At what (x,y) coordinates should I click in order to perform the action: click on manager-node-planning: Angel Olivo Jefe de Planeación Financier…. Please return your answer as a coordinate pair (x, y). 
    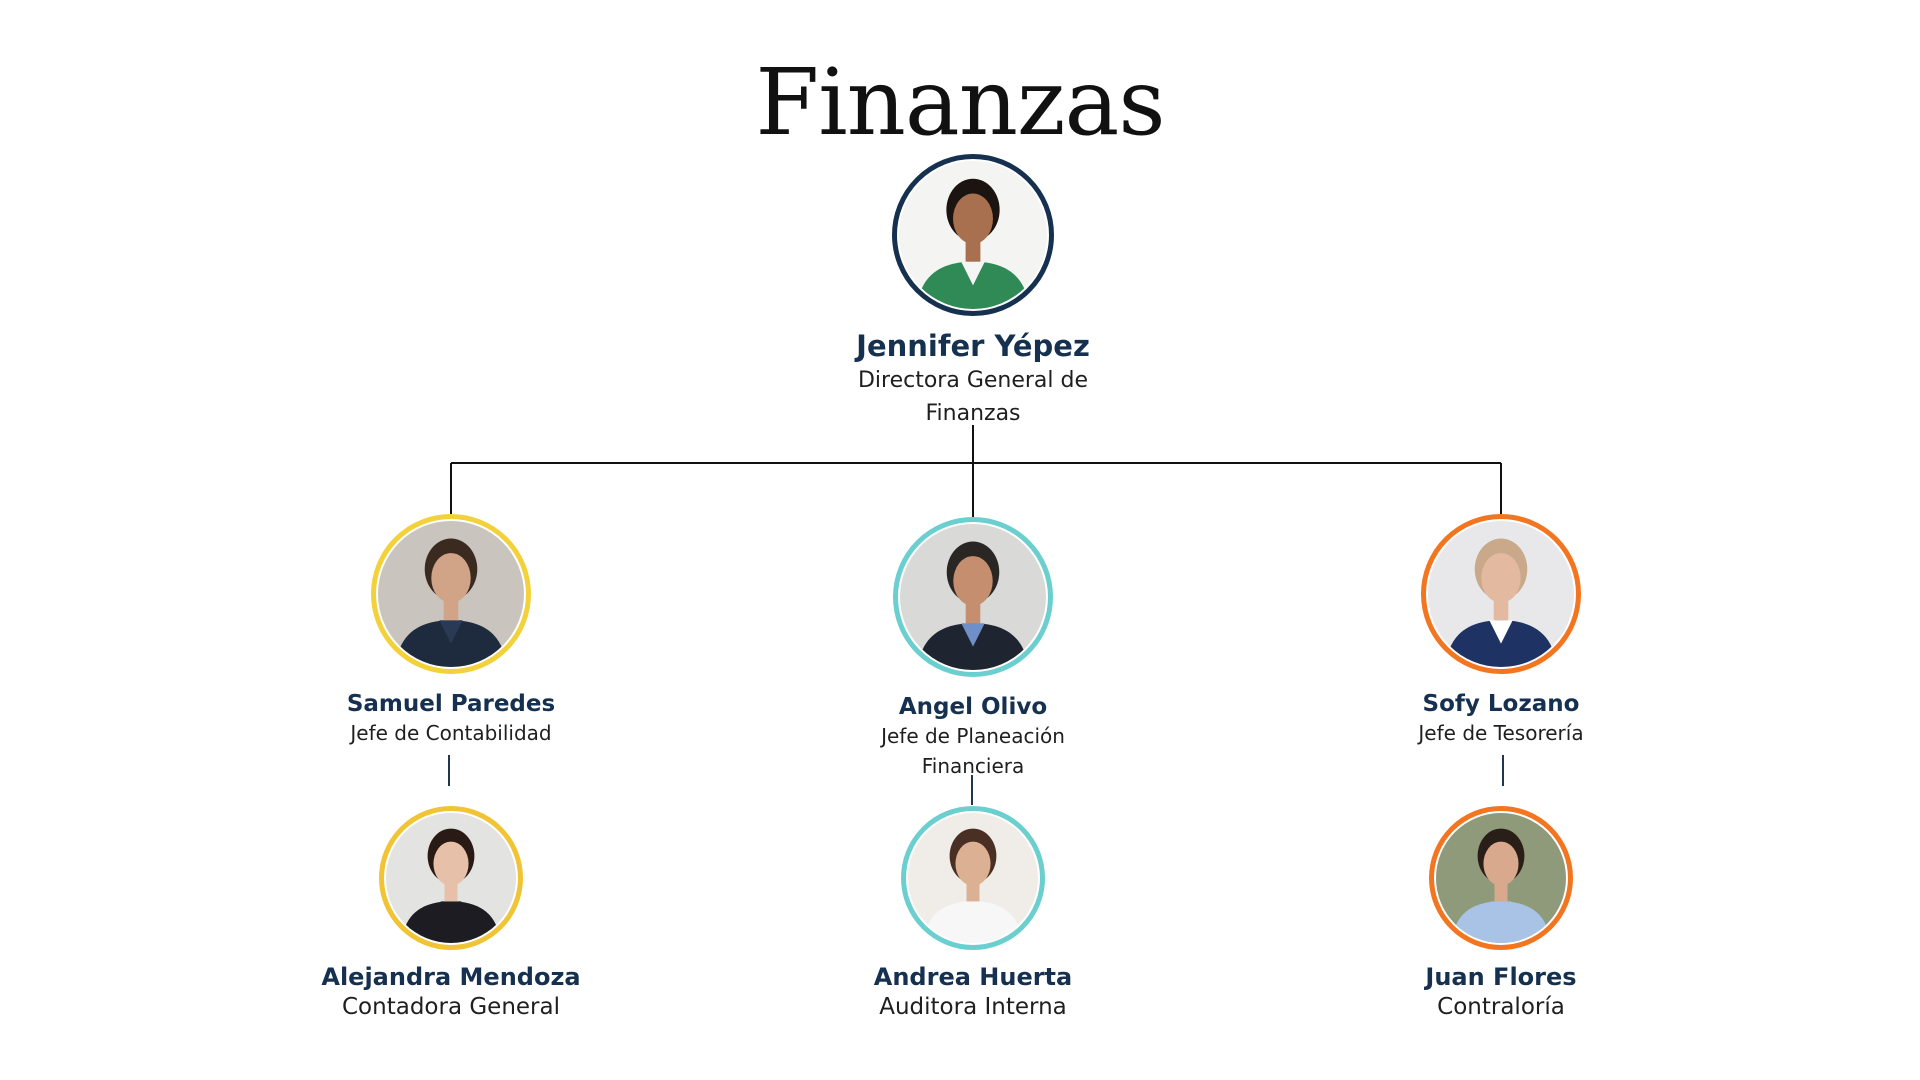
    Looking at the image, I should click on (973, 649).